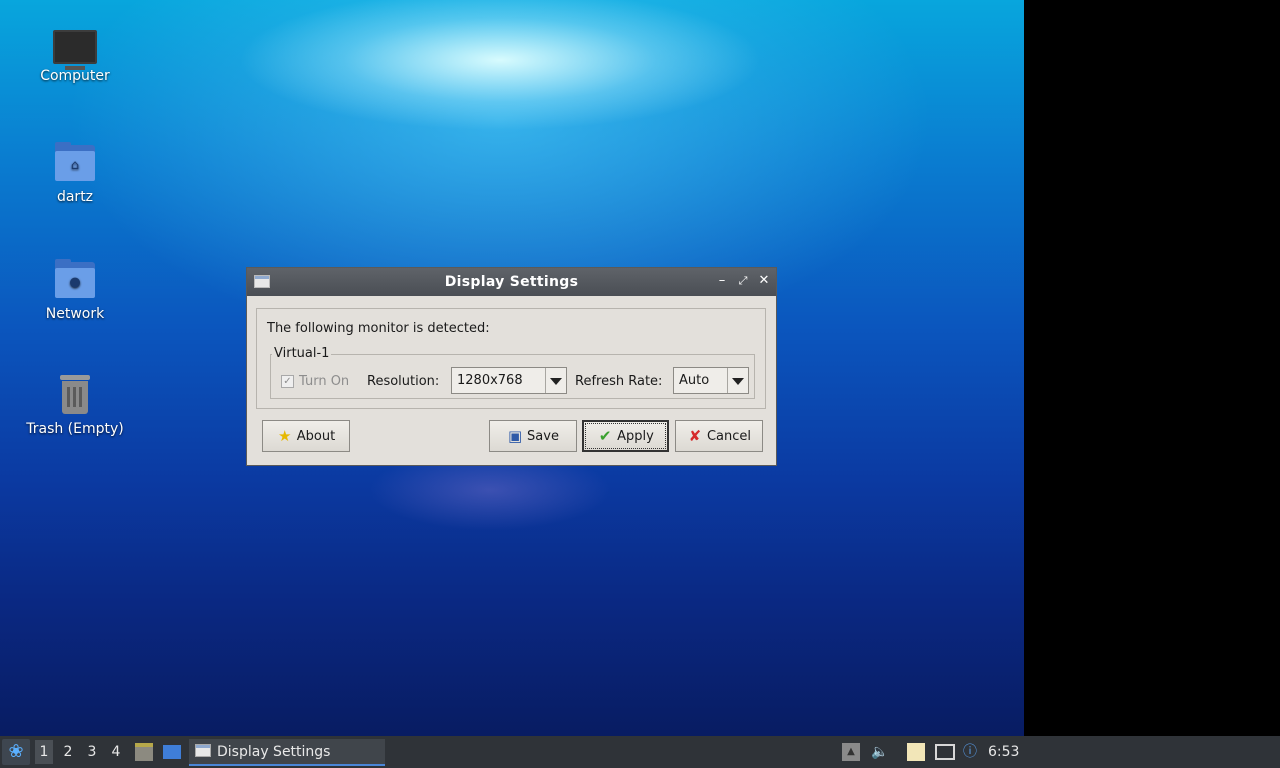 The height and width of the screenshot is (768, 1280). I want to click on workspace-4: 4, so click(116, 752).